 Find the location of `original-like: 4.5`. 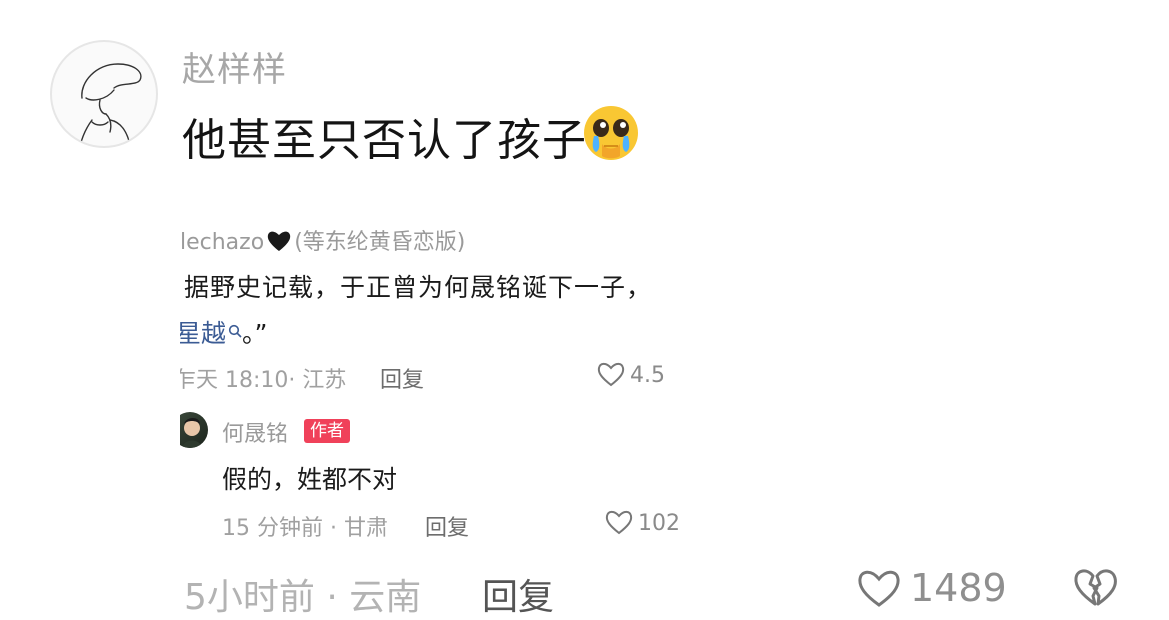

original-like: 4.5 is located at coordinates (630, 377).